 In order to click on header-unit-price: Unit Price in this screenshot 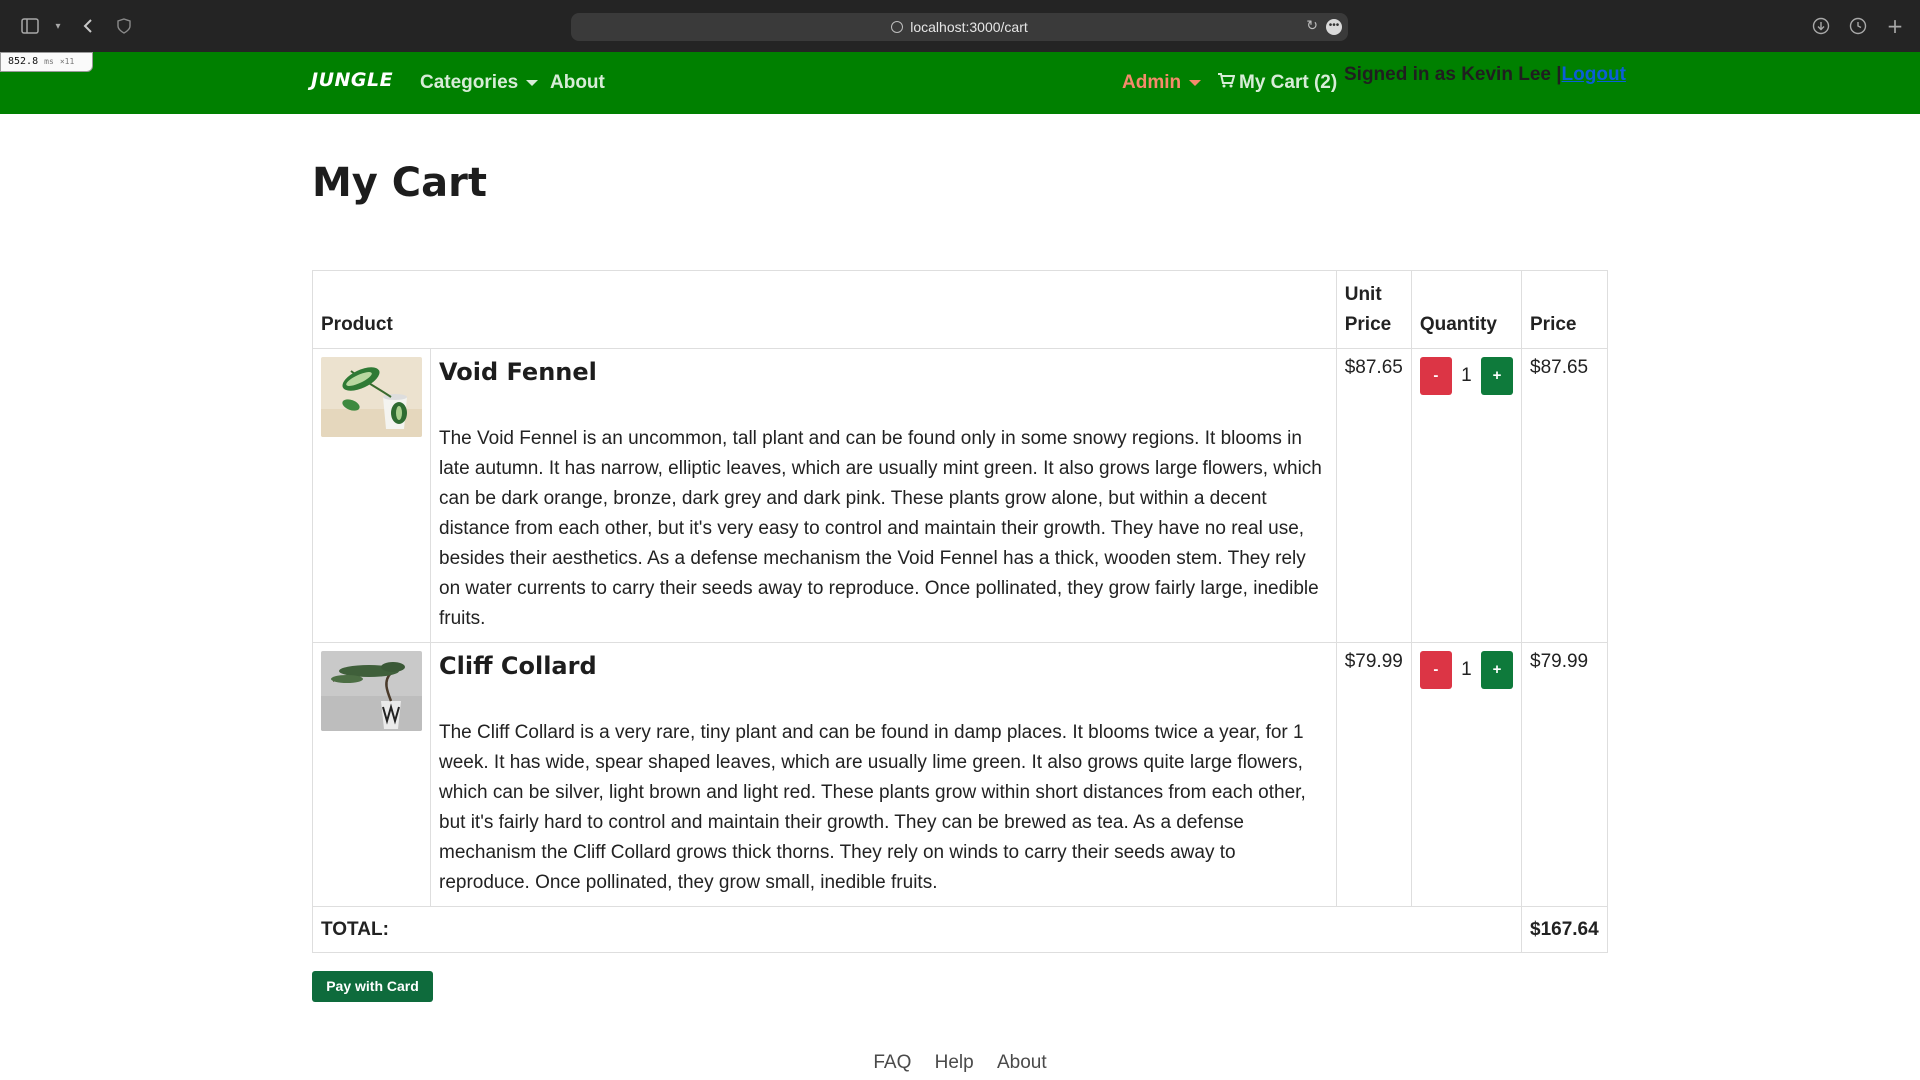, I will do `click(1373, 309)`.